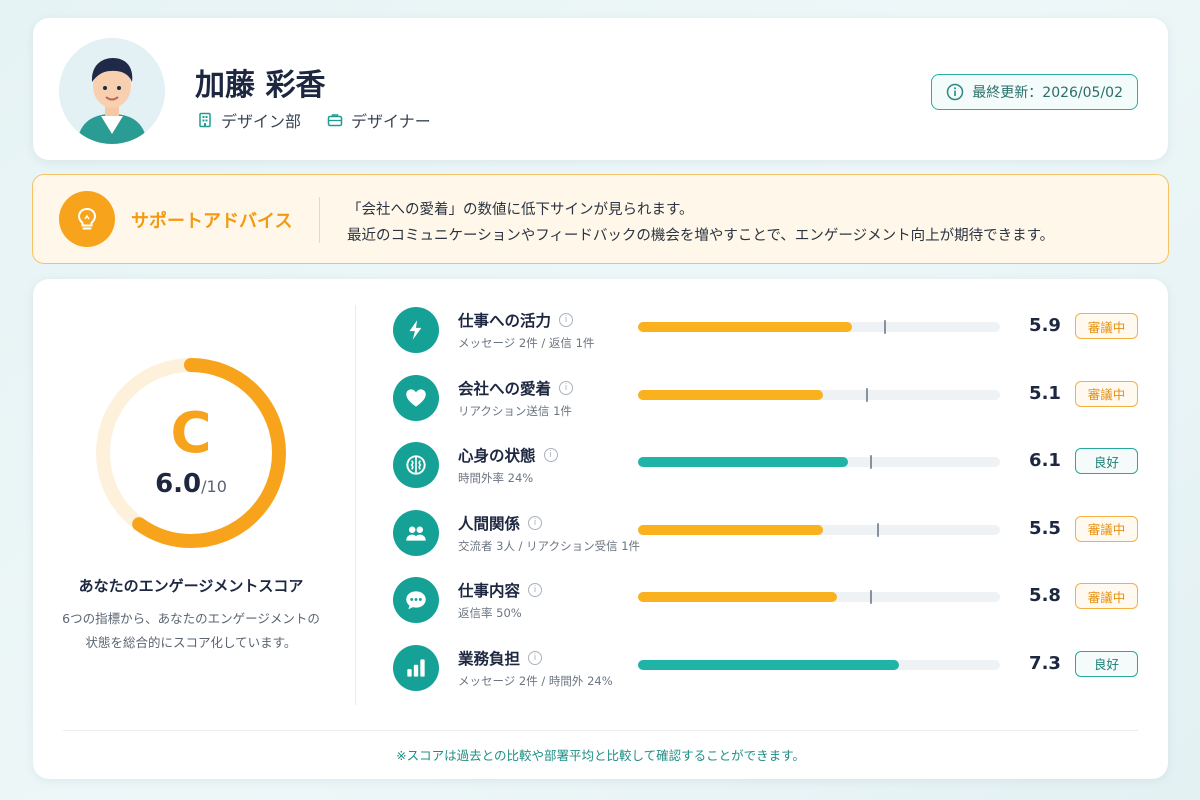  Describe the element at coordinates (489, 591) in the screenshot. I see `metric-name-label: 仕事内容` at that location.